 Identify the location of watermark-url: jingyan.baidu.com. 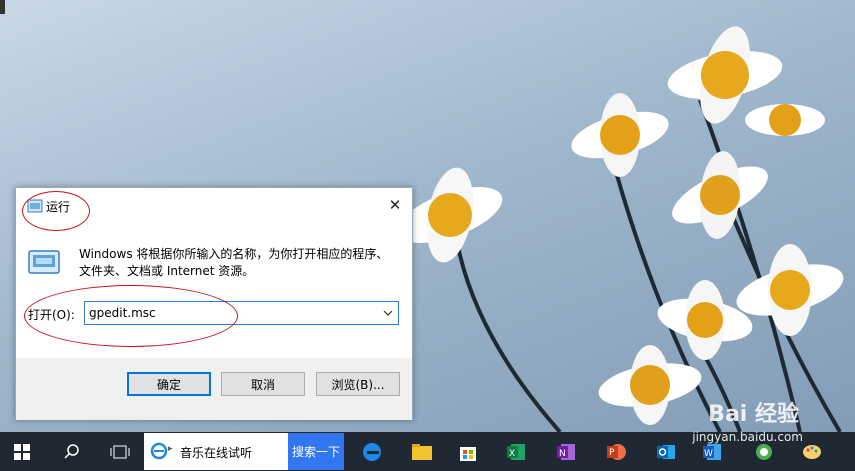
(747, 437).